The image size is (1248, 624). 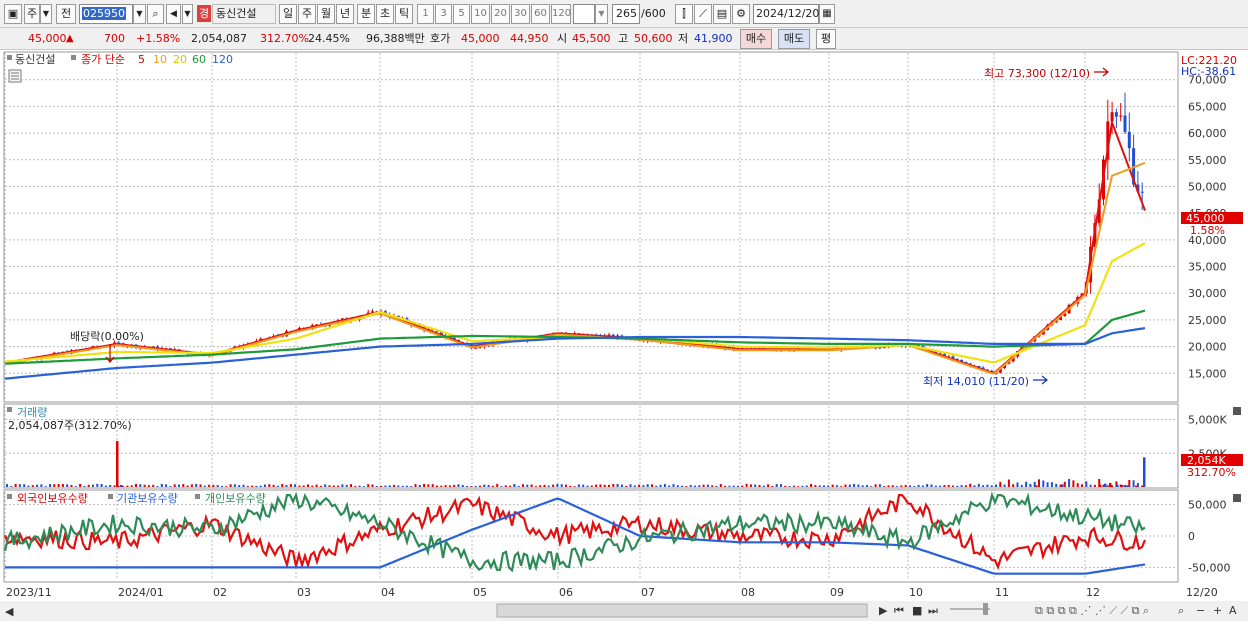 I want to click on scroll-thumb, so click(x=682, y=610).